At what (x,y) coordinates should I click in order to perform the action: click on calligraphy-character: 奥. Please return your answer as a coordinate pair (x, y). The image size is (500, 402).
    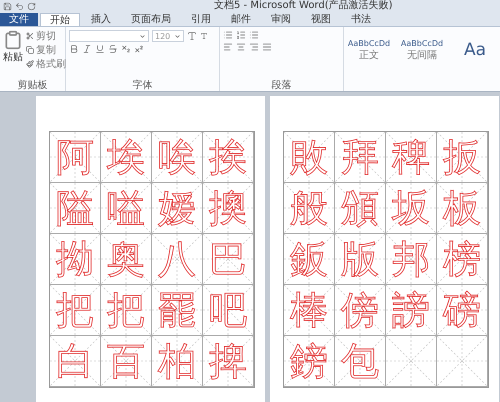
    Looking at the image, I should click on (126, 259).